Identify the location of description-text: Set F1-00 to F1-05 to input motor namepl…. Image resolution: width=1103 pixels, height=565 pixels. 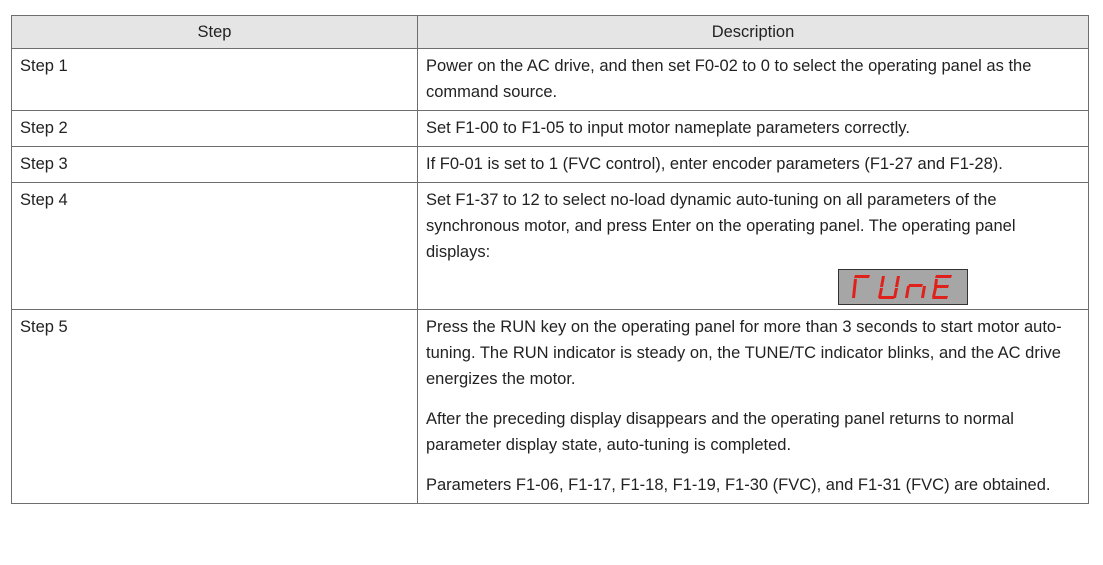
(668, 128).